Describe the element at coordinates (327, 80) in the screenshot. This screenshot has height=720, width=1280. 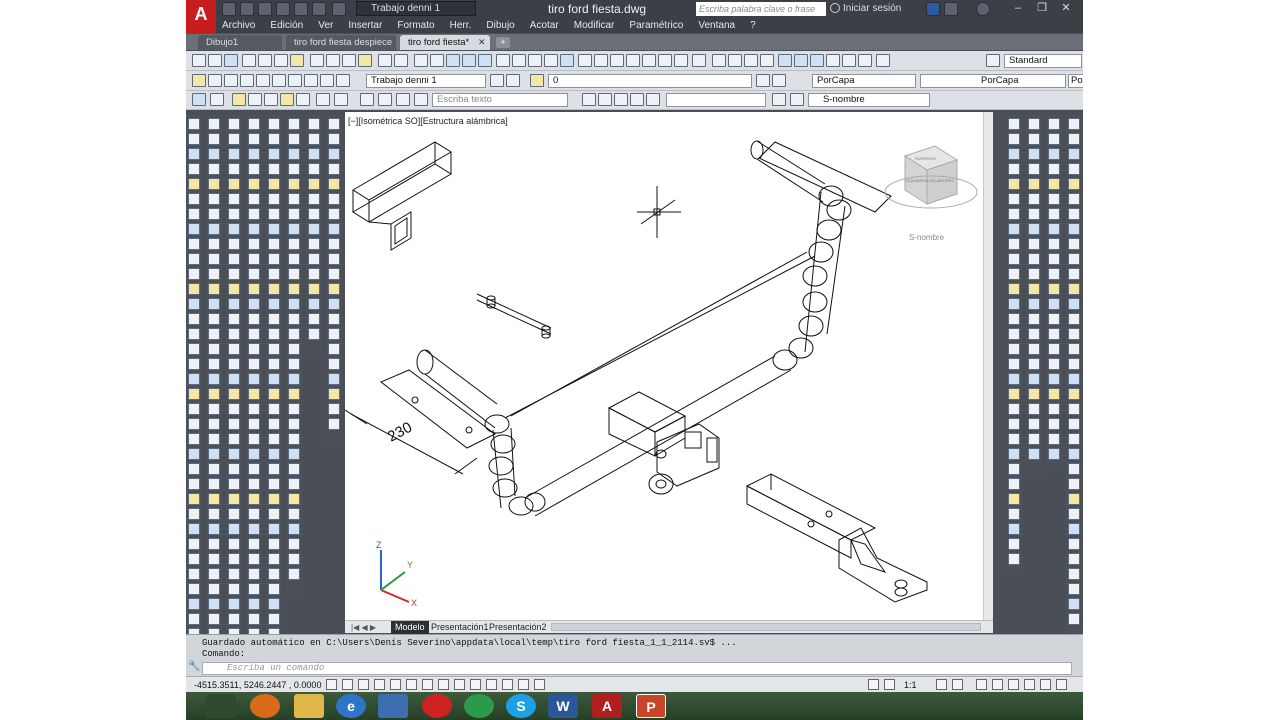
I see `layer-off-icon` at that location.